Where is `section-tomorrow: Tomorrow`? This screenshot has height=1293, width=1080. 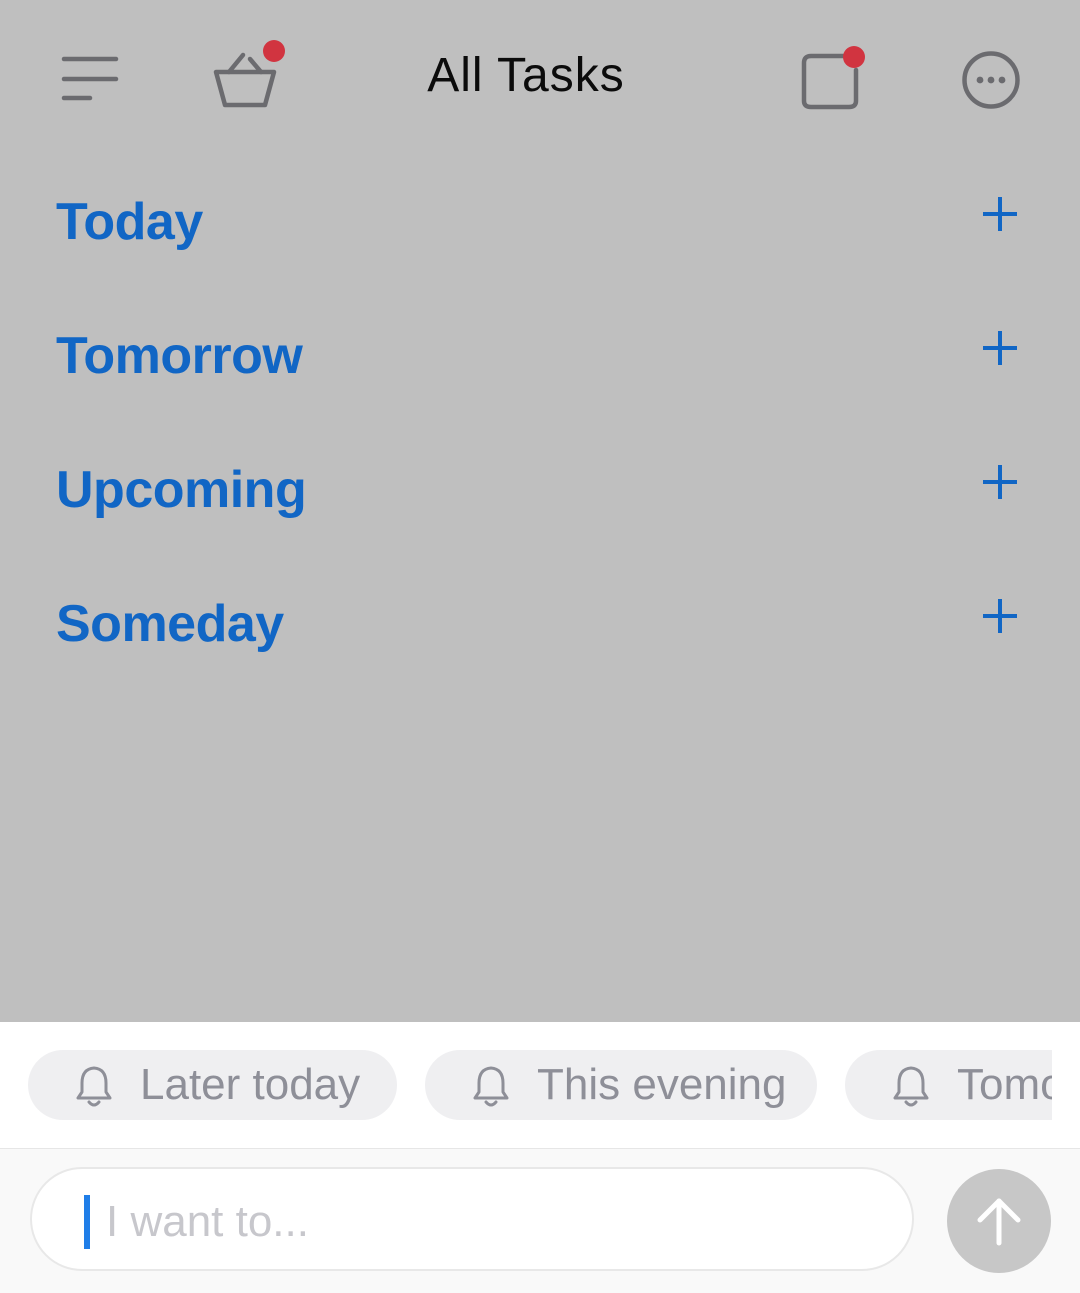 section-tomorrow: Tomorrow is located at coordinates (546, 366).